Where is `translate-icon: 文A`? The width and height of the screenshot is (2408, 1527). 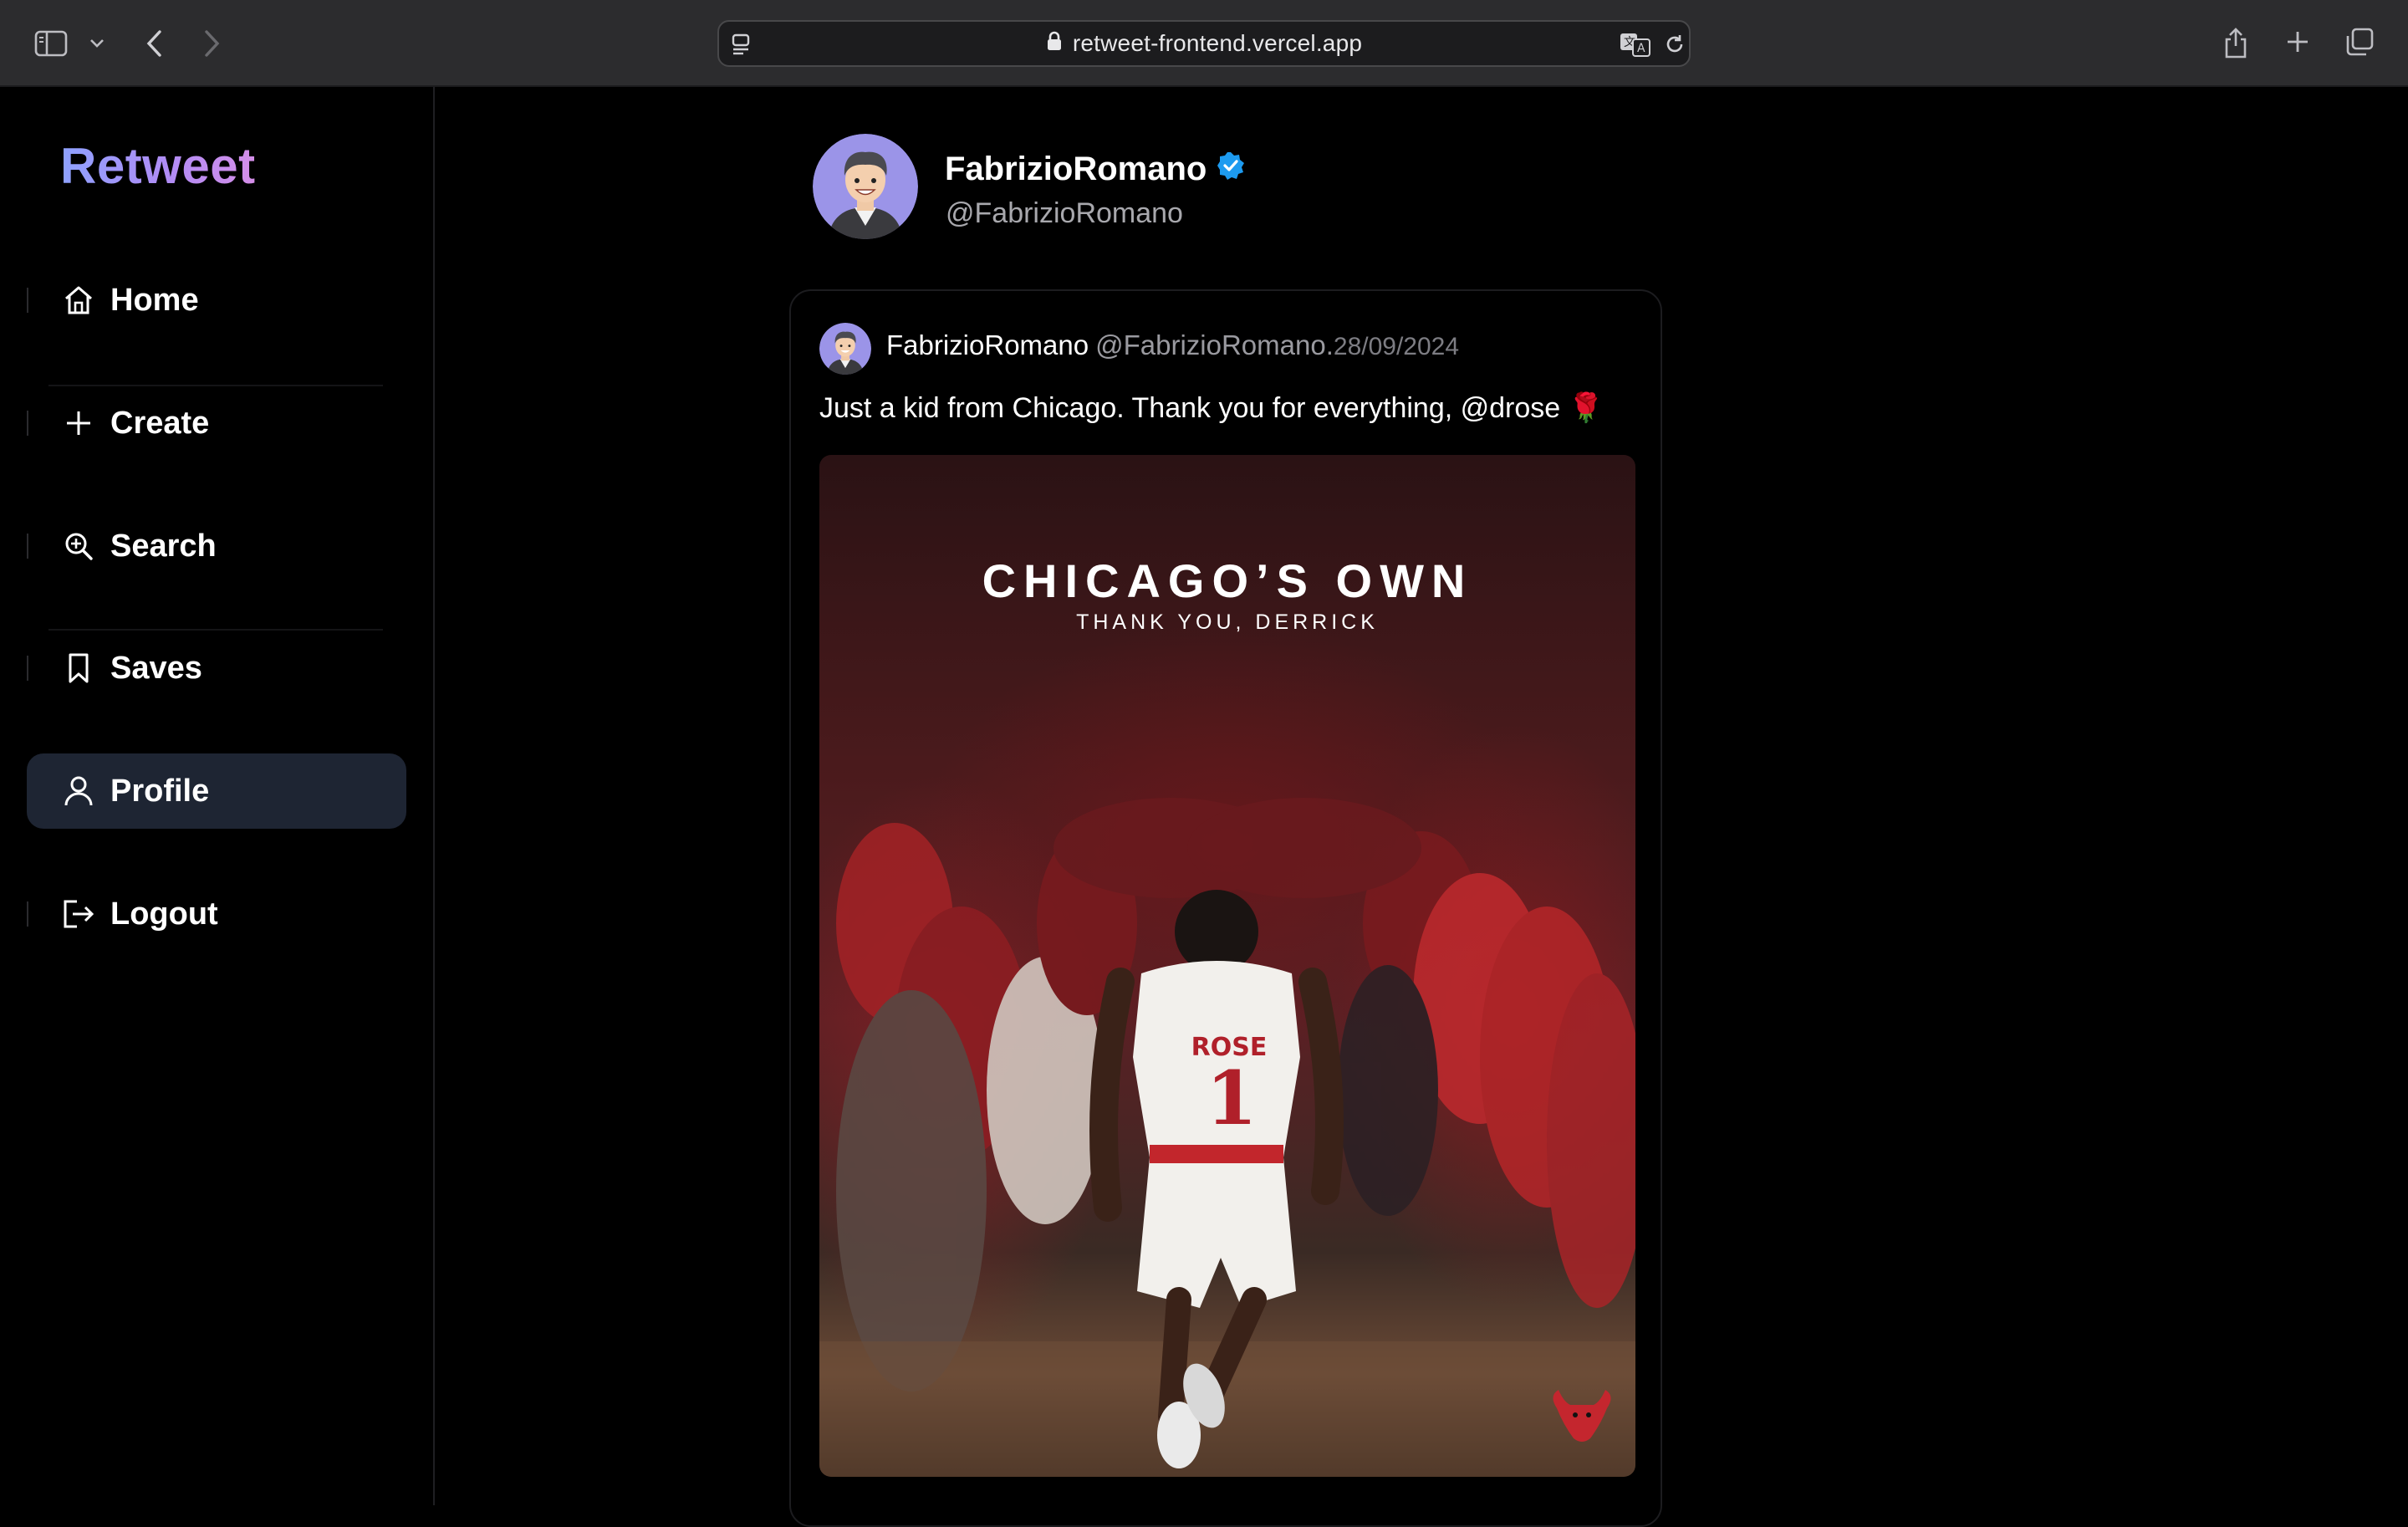 translate-icon: 文A is located at coordinates (1636, 44).